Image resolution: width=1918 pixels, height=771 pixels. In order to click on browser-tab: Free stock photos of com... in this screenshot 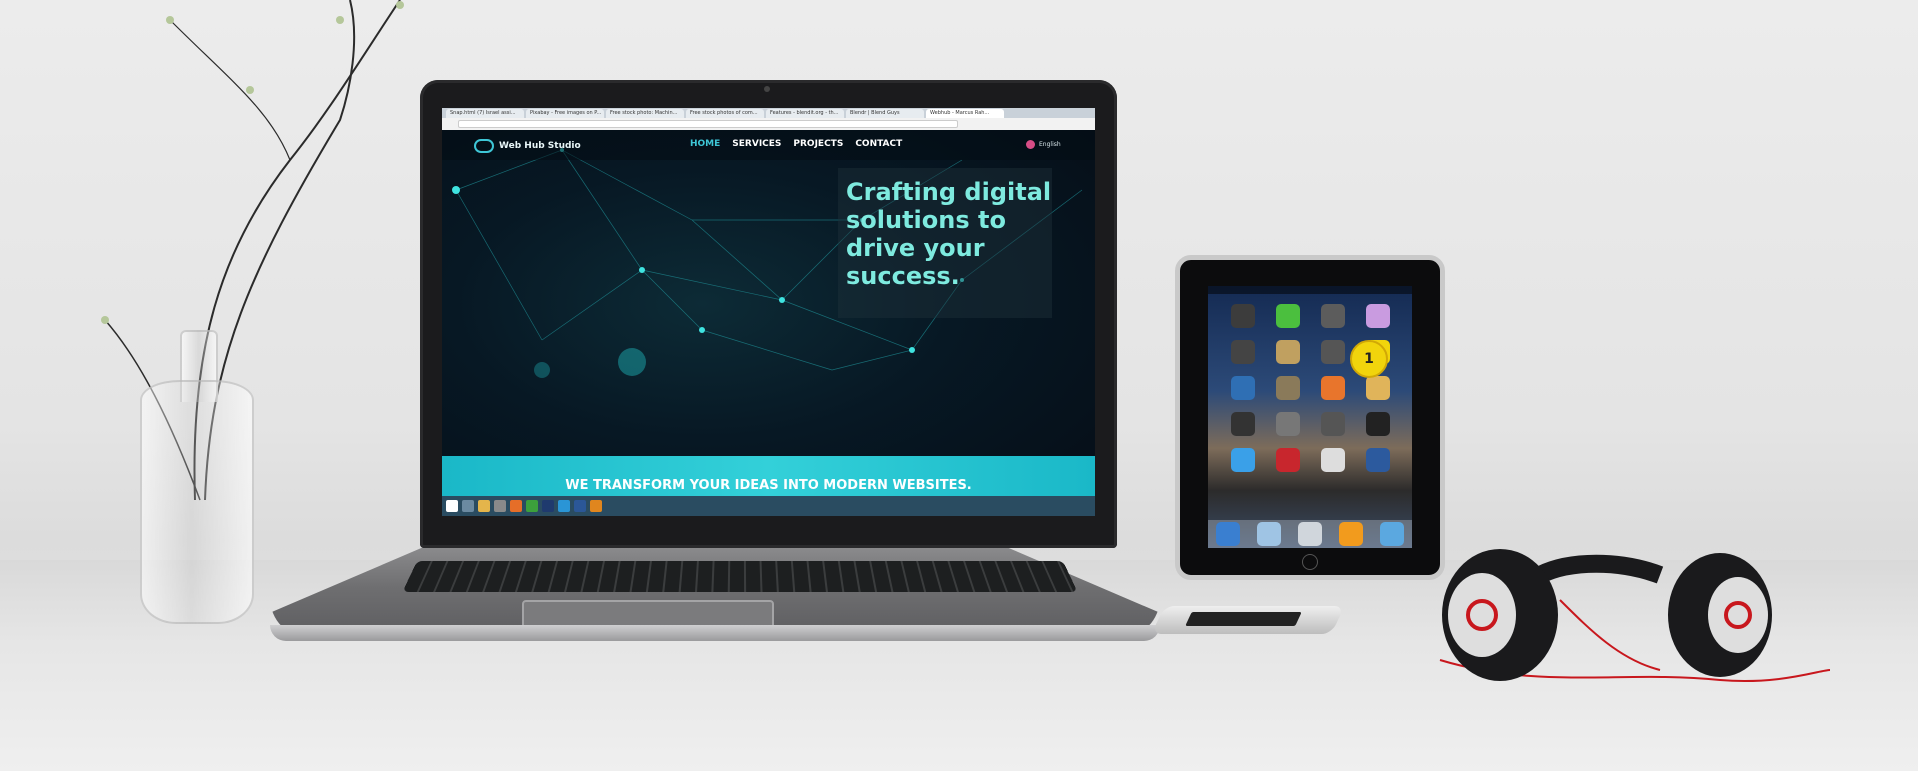, I will do `click(725, 113)`.